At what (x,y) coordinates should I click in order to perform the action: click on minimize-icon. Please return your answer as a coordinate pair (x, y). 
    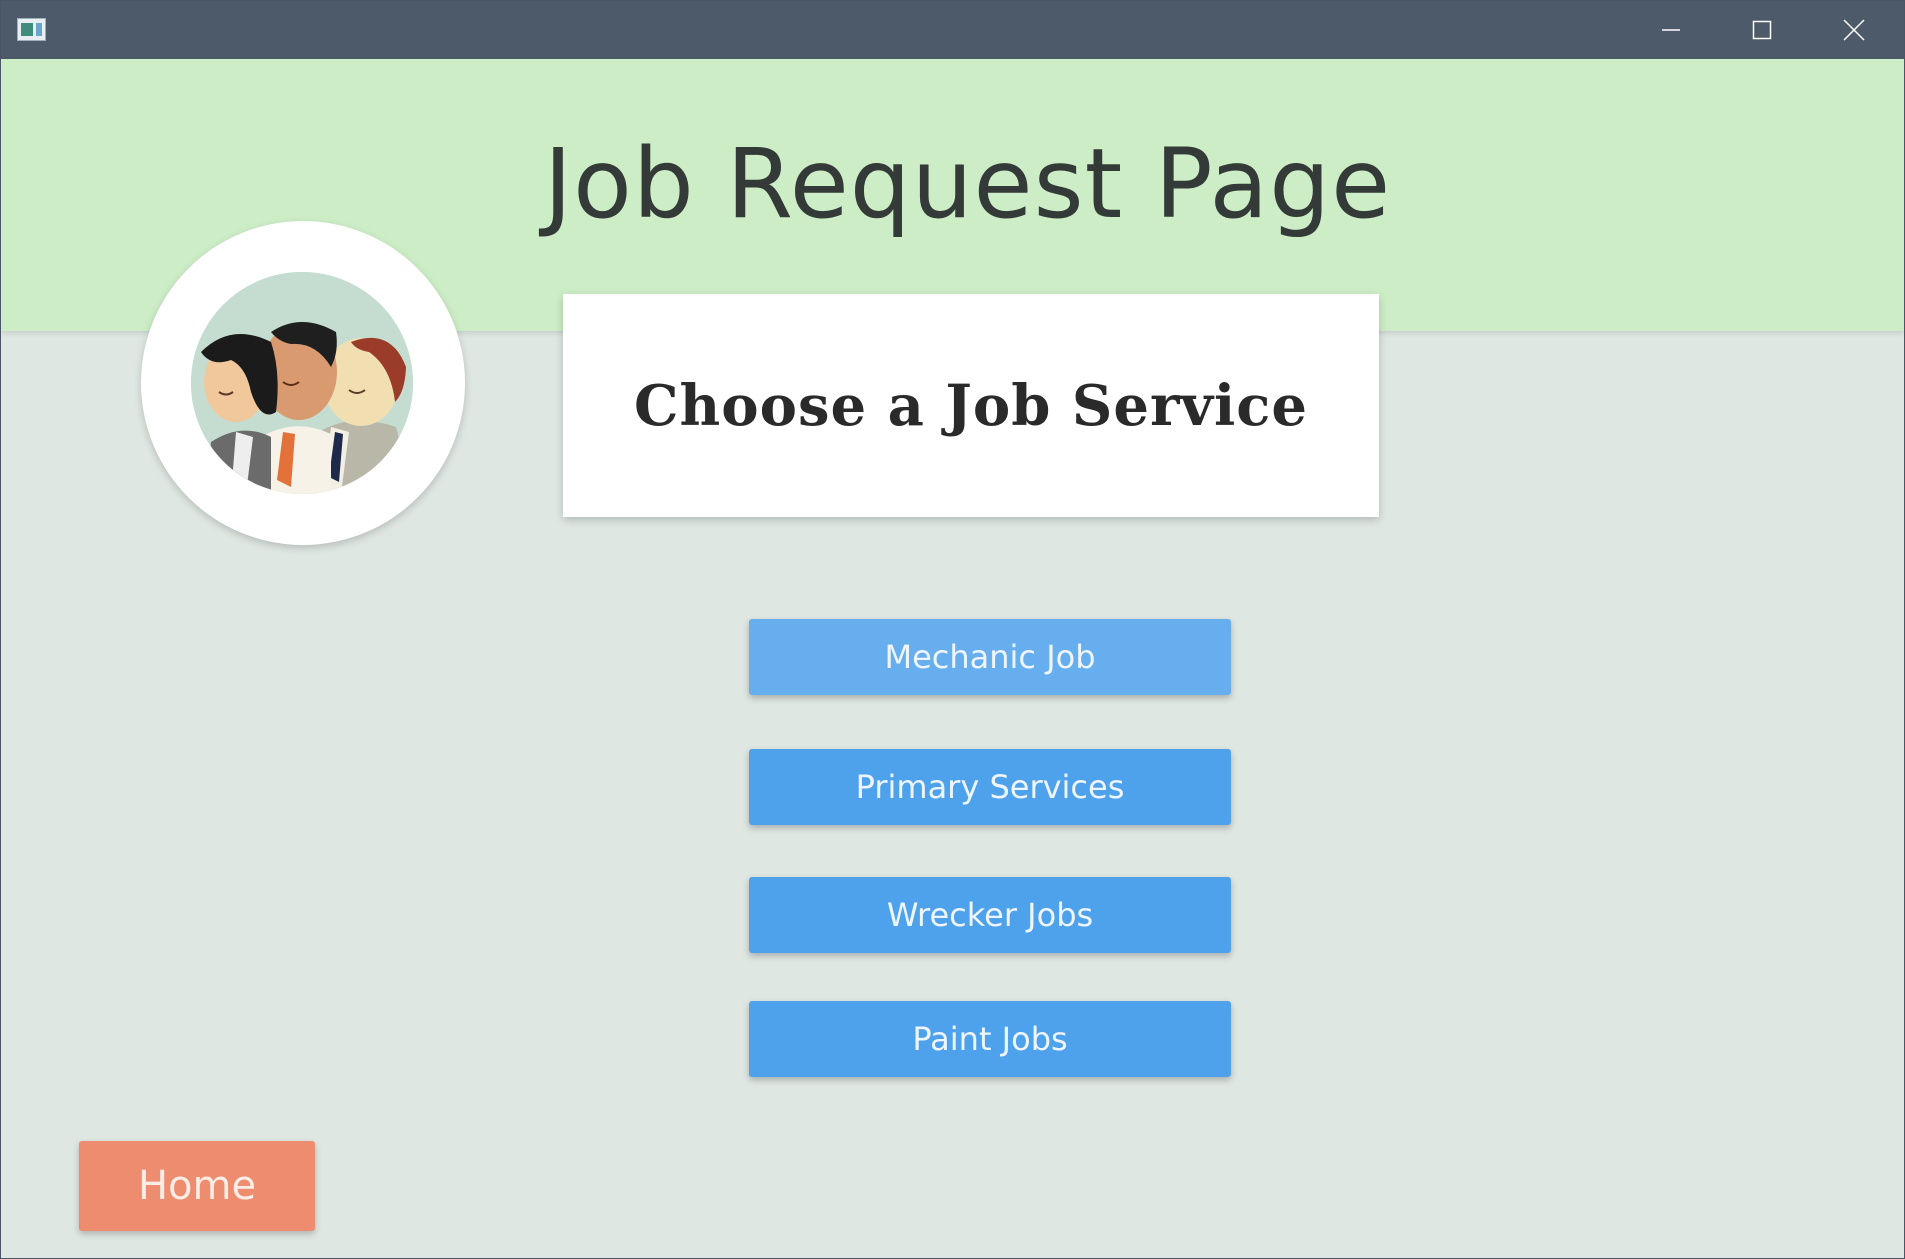
    Looking at the image, I should click on (1671, 30).